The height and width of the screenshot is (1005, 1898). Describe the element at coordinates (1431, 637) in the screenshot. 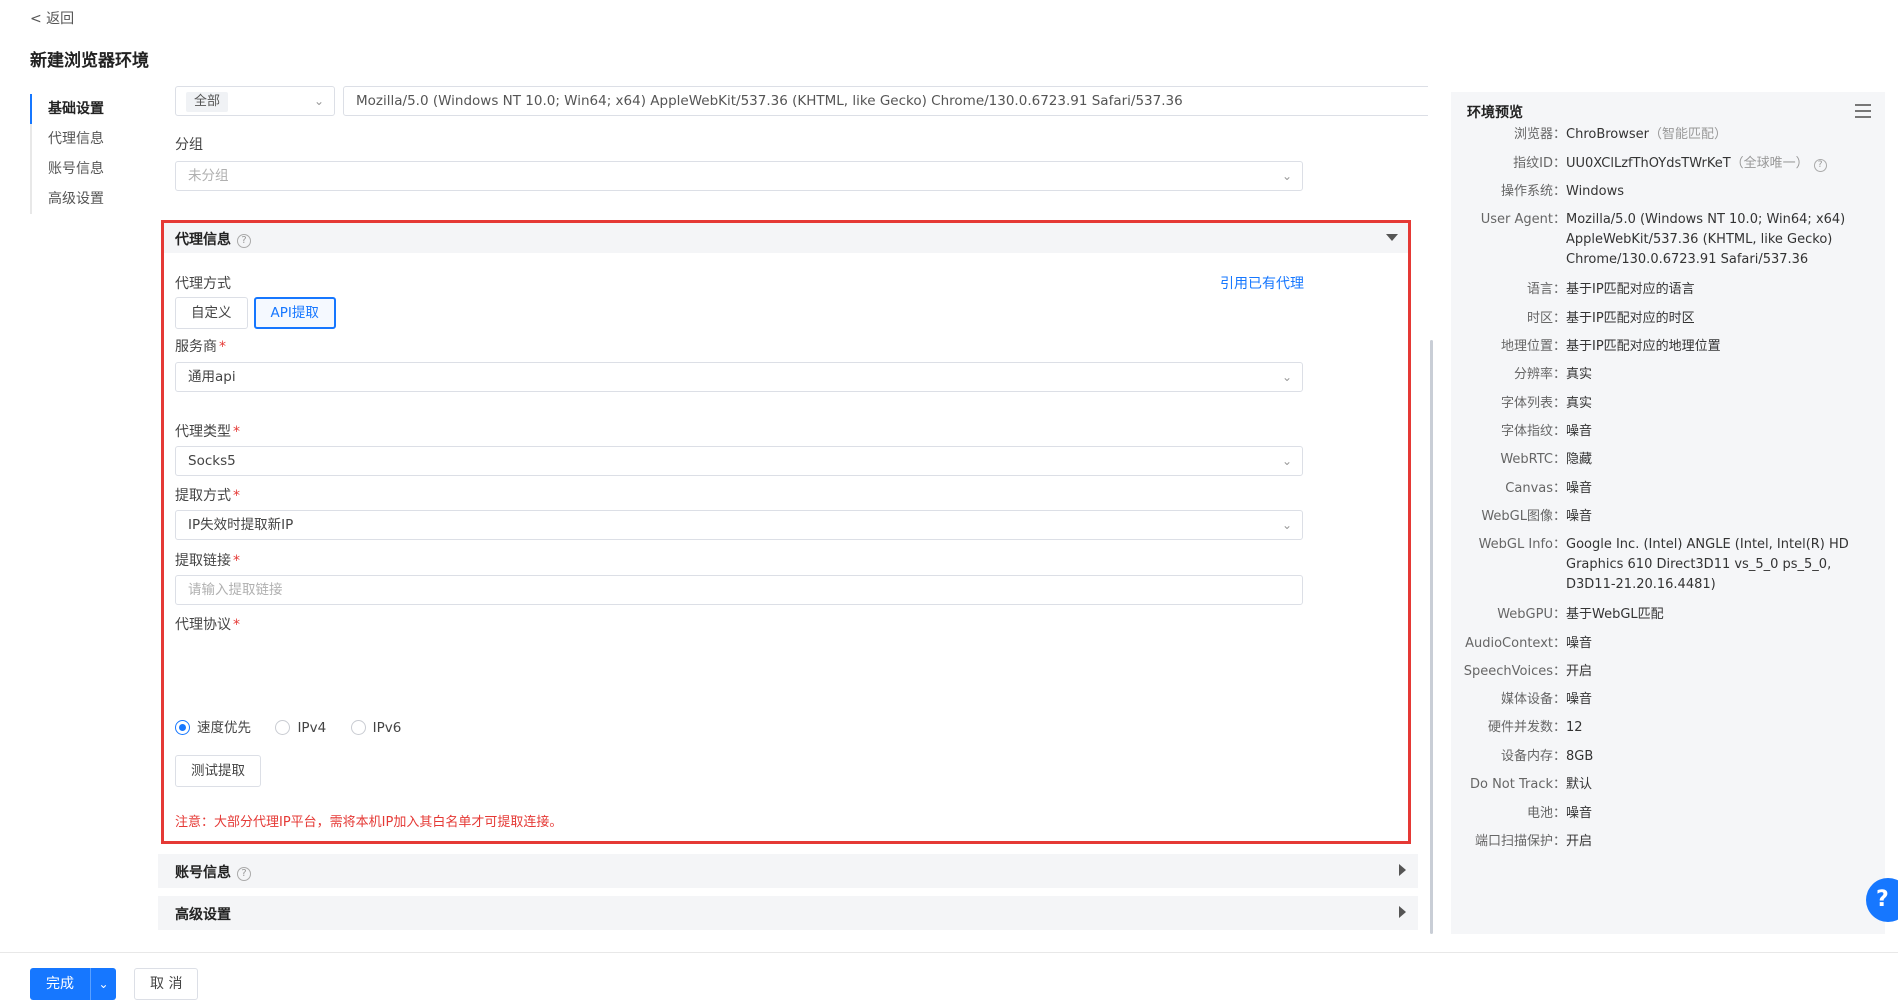

I see `scrollbar` at that location.